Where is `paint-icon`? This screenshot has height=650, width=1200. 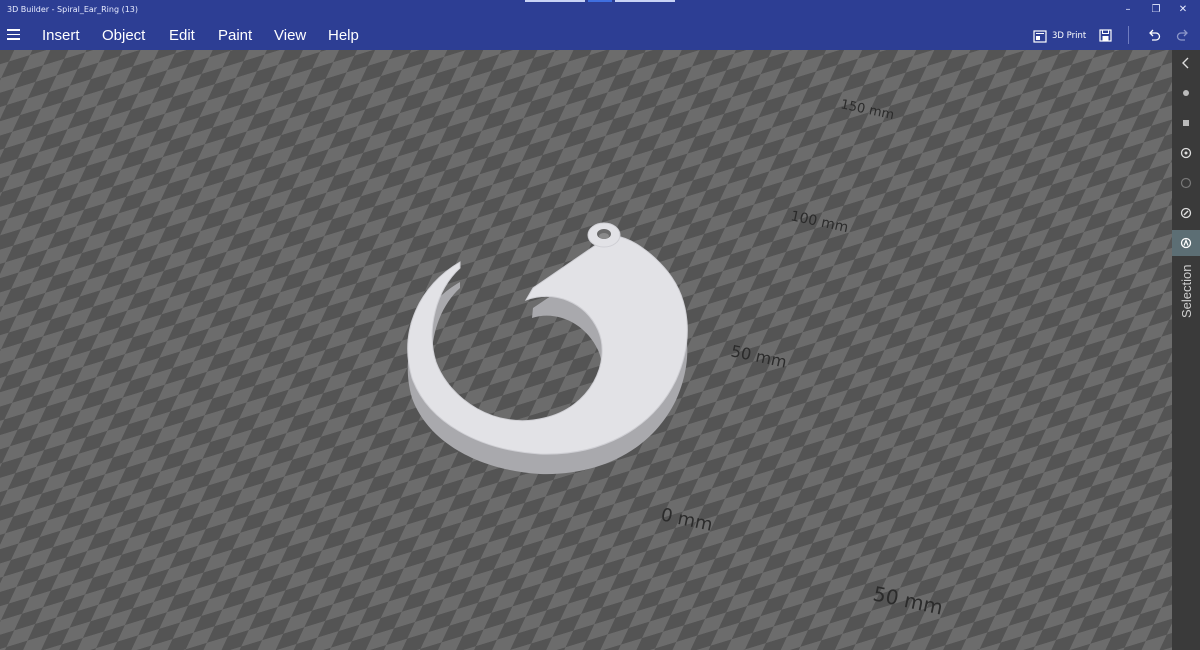 paint-icon is located at coordinates (1186, 213).